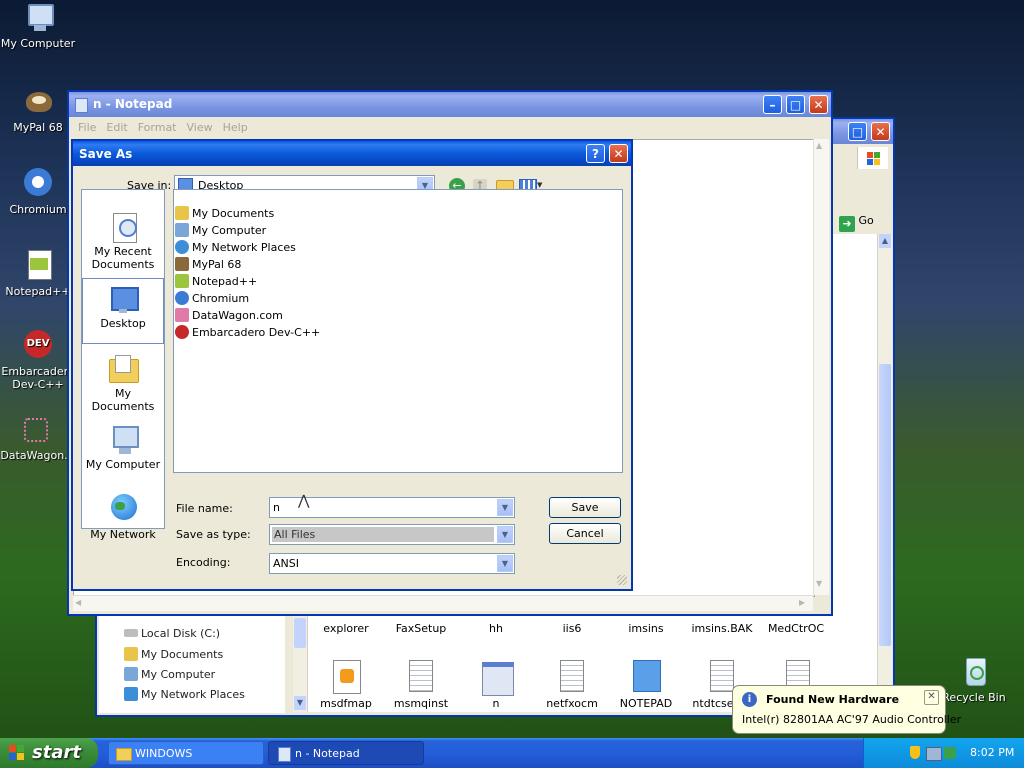 The height and width of the screenshot is (768, 1024). I want to click on file-item: ntdtcse, so click(713, 703).